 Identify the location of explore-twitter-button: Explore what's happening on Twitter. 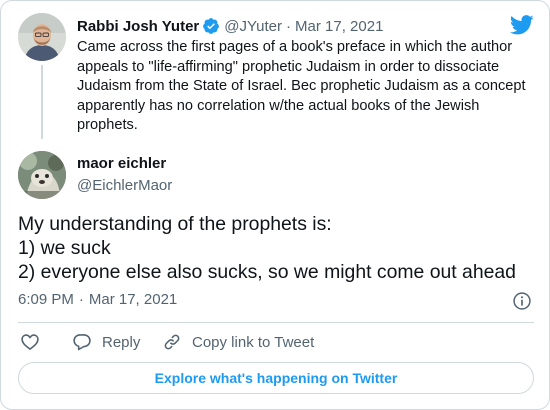
(276, 378).